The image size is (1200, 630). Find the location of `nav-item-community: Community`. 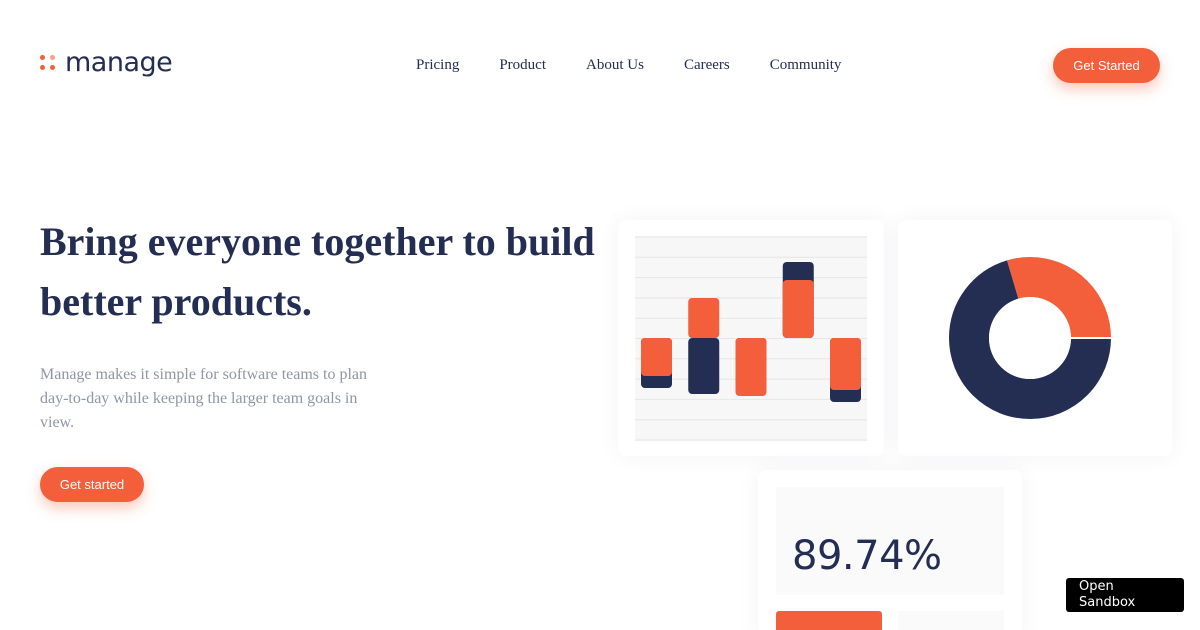

nav-item-community: Community is located at coordinates (806, 65).